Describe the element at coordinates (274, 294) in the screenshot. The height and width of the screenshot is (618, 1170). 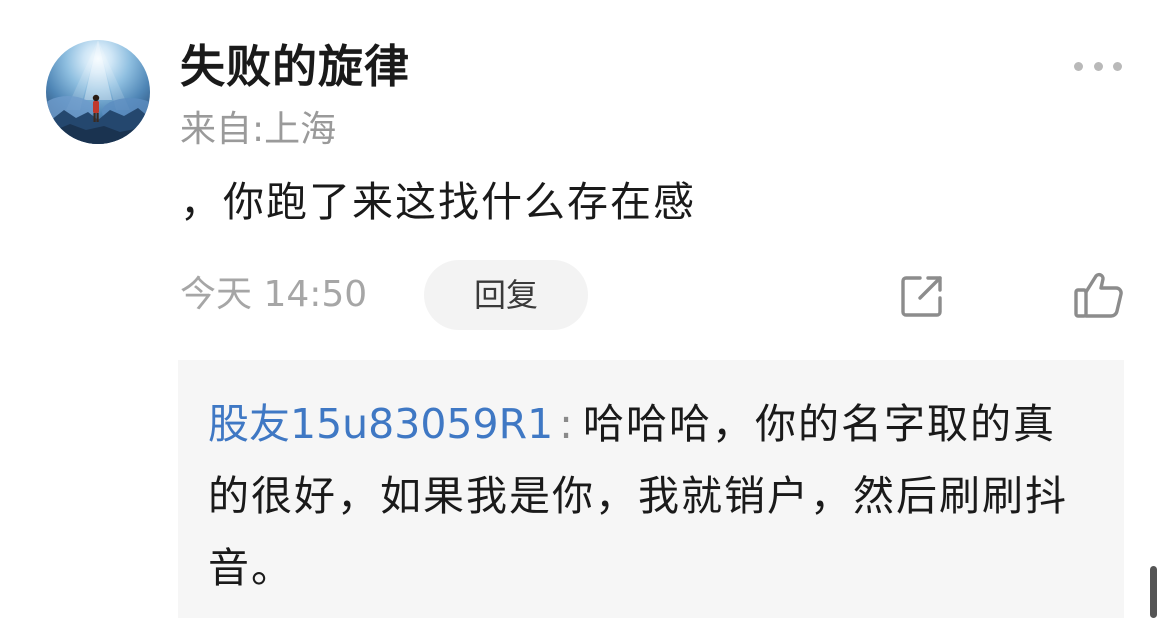
I see `comment-timestamp: 今天 14:50` at that location.